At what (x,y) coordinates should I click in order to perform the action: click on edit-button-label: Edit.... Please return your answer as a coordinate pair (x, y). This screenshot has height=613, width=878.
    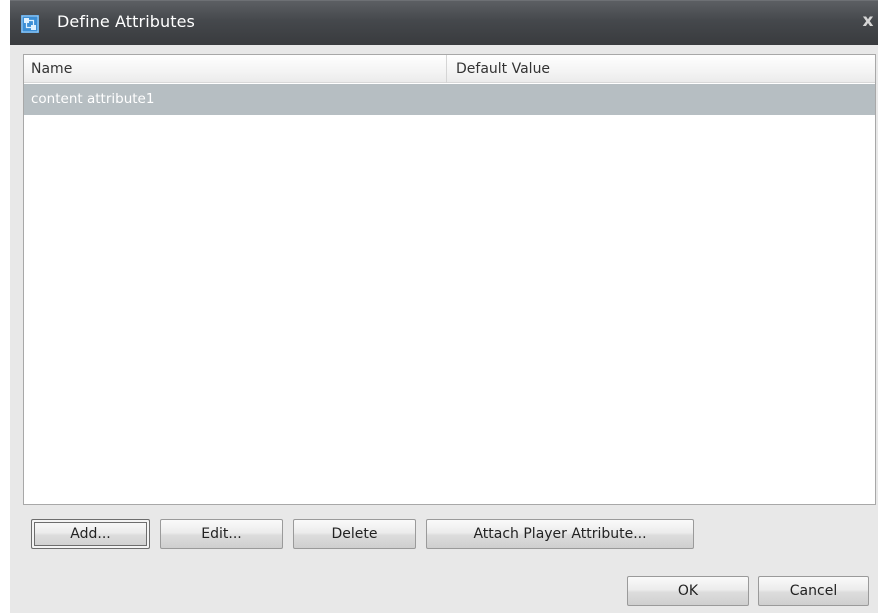
    Looking at the image, I should click on (221, 534).